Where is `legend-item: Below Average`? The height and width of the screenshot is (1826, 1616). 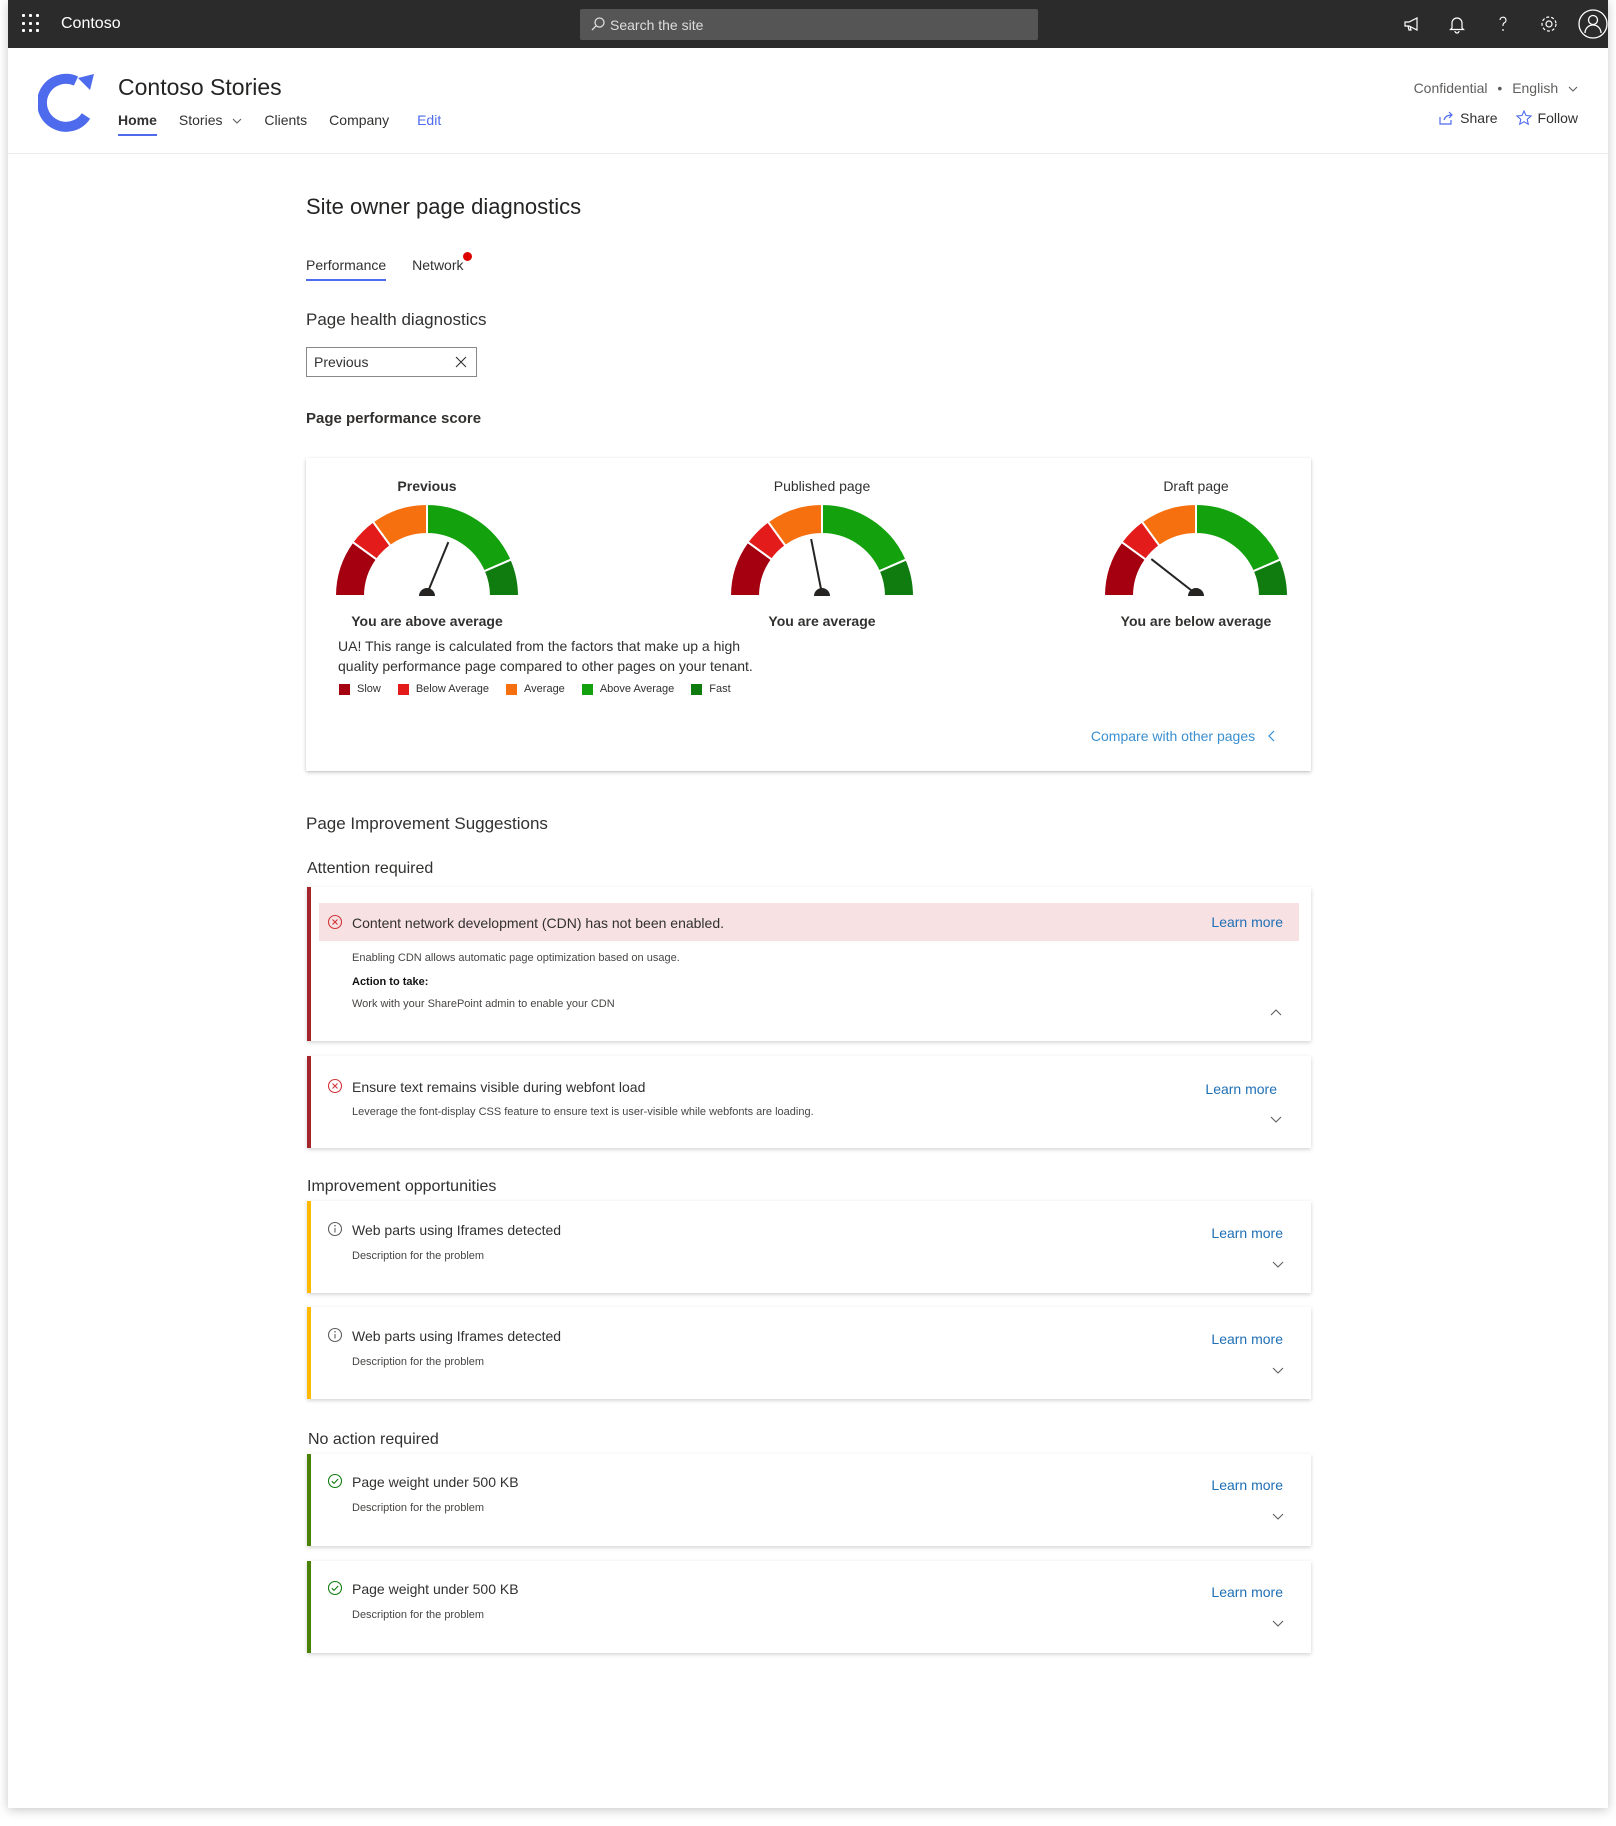
legend-item: Below Average is located at coordinates (443, 689).